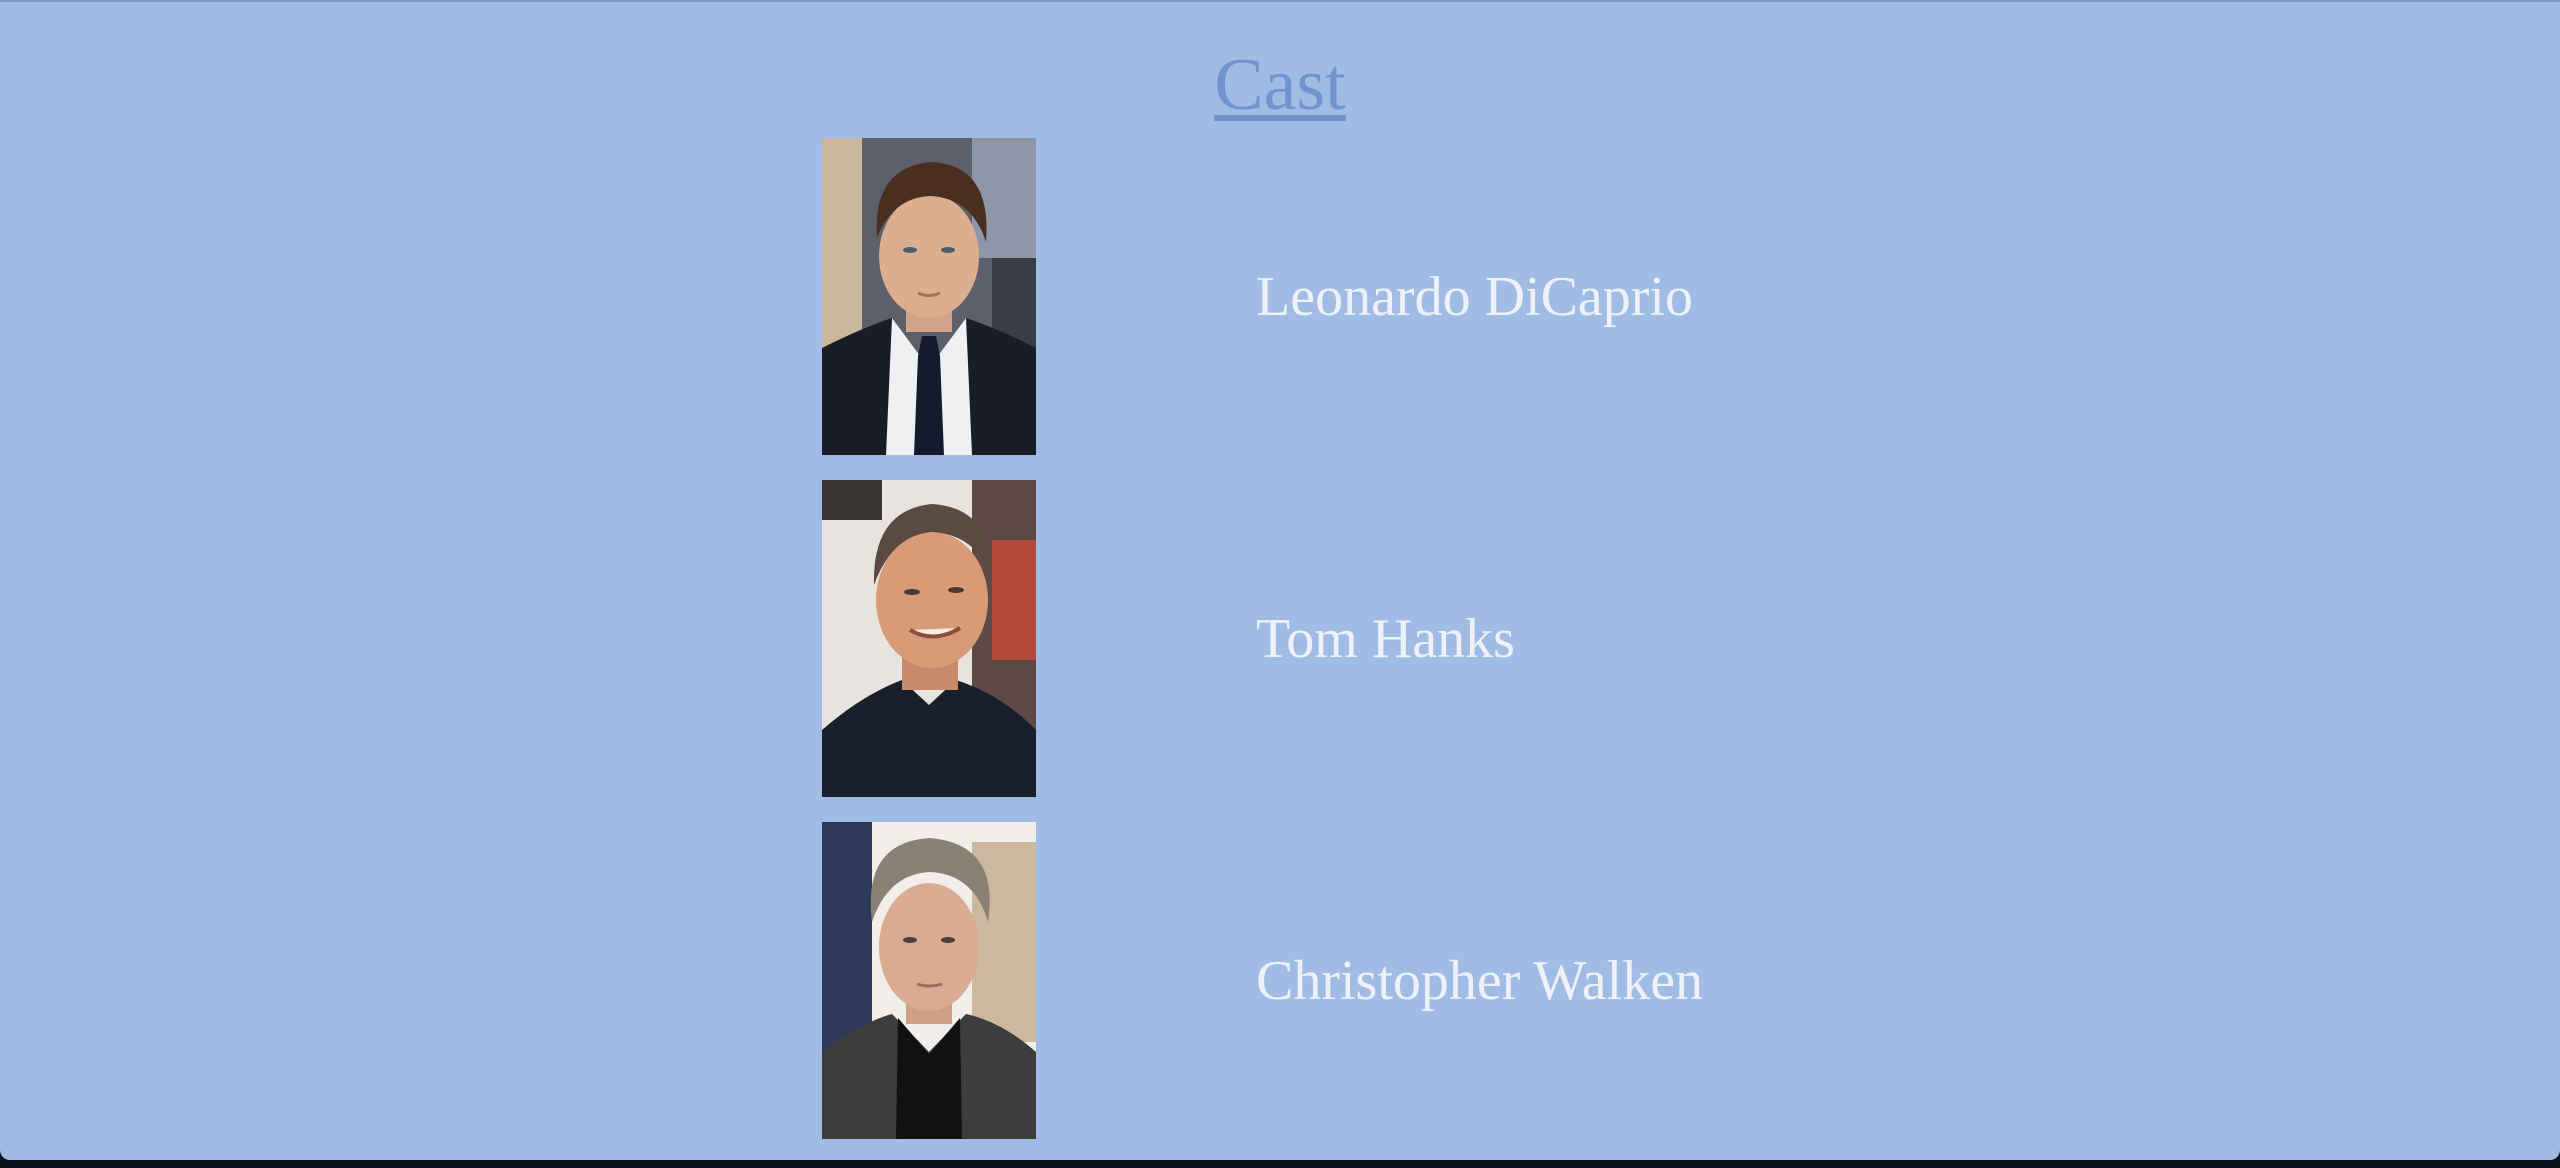 This screenshot has width=2560, height=1168. Describe the element at coordinates (1280, 85) in the screenshot. I see `cast-title-link: Cast` at that location.